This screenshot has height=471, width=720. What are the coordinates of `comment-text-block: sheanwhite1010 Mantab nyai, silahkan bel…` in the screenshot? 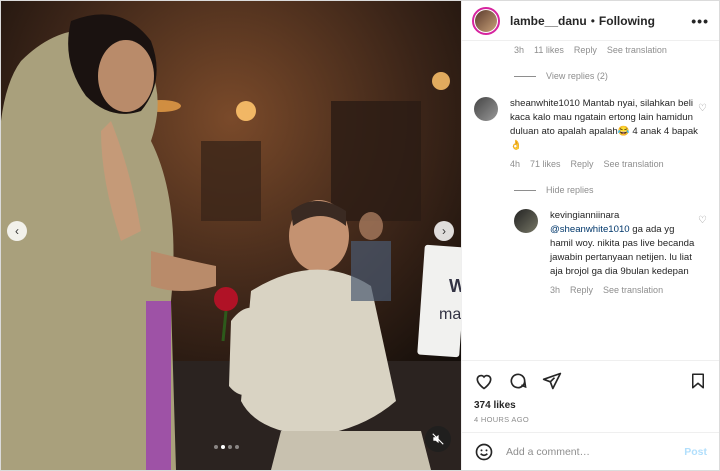 It's located at (605, 125).